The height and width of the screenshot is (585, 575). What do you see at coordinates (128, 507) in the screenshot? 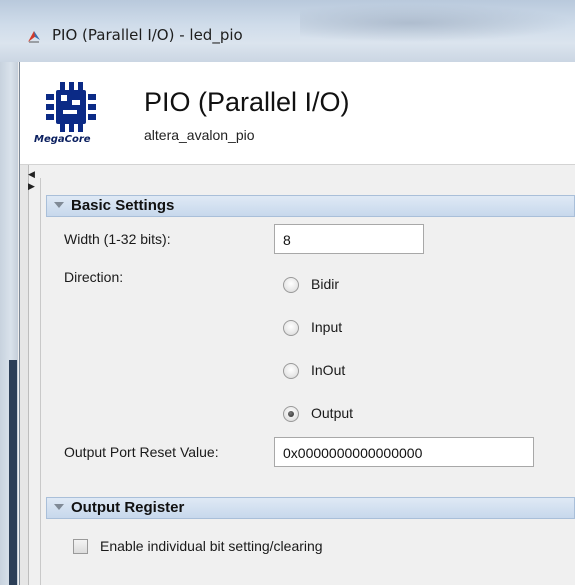
I see `output-register-label: Output Register` at bounding box center [128, 507].